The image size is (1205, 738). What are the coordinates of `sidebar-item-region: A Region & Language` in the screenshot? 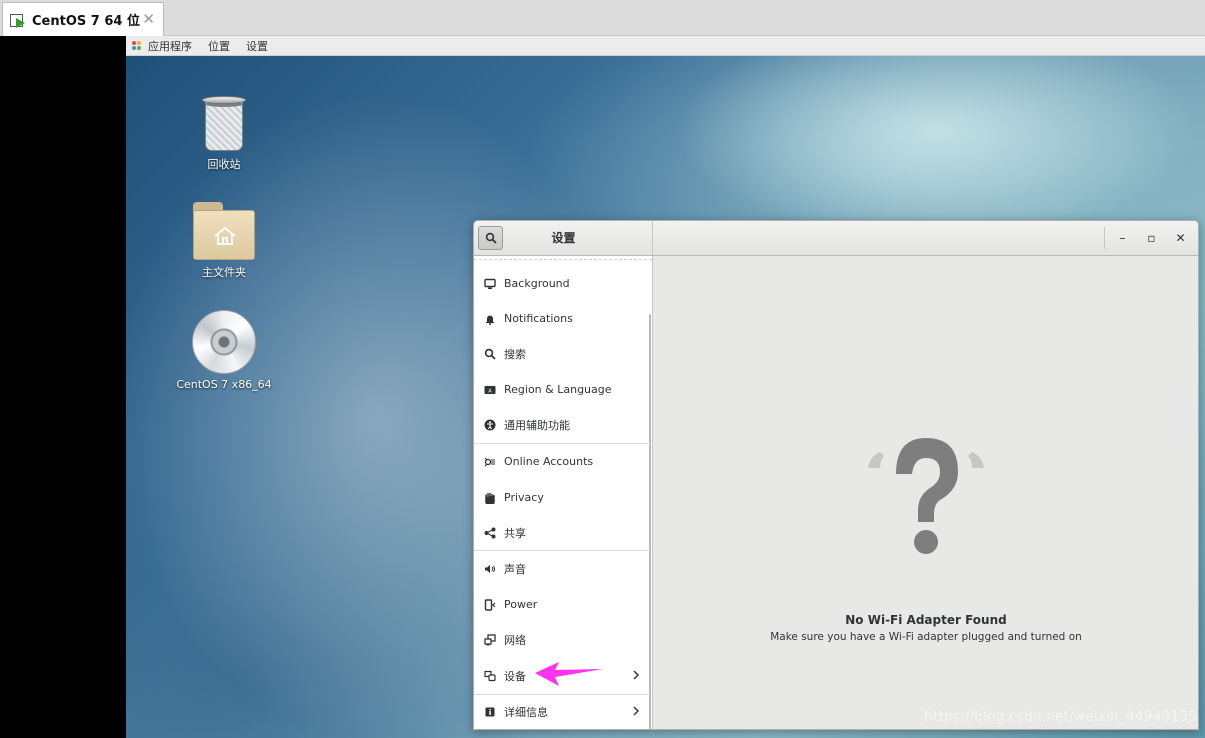 It's located at (562, 389).